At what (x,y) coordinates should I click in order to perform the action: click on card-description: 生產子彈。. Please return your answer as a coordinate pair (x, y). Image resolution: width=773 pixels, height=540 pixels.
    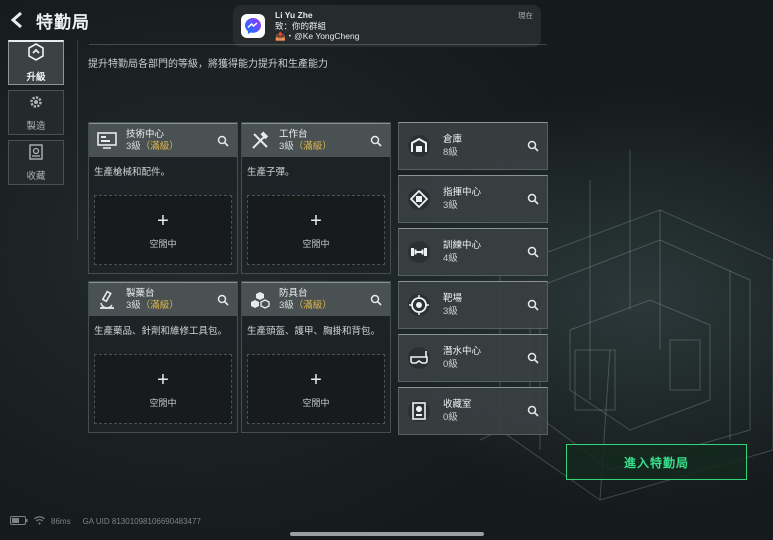
    Looking at the image, I should click on (271, 172).